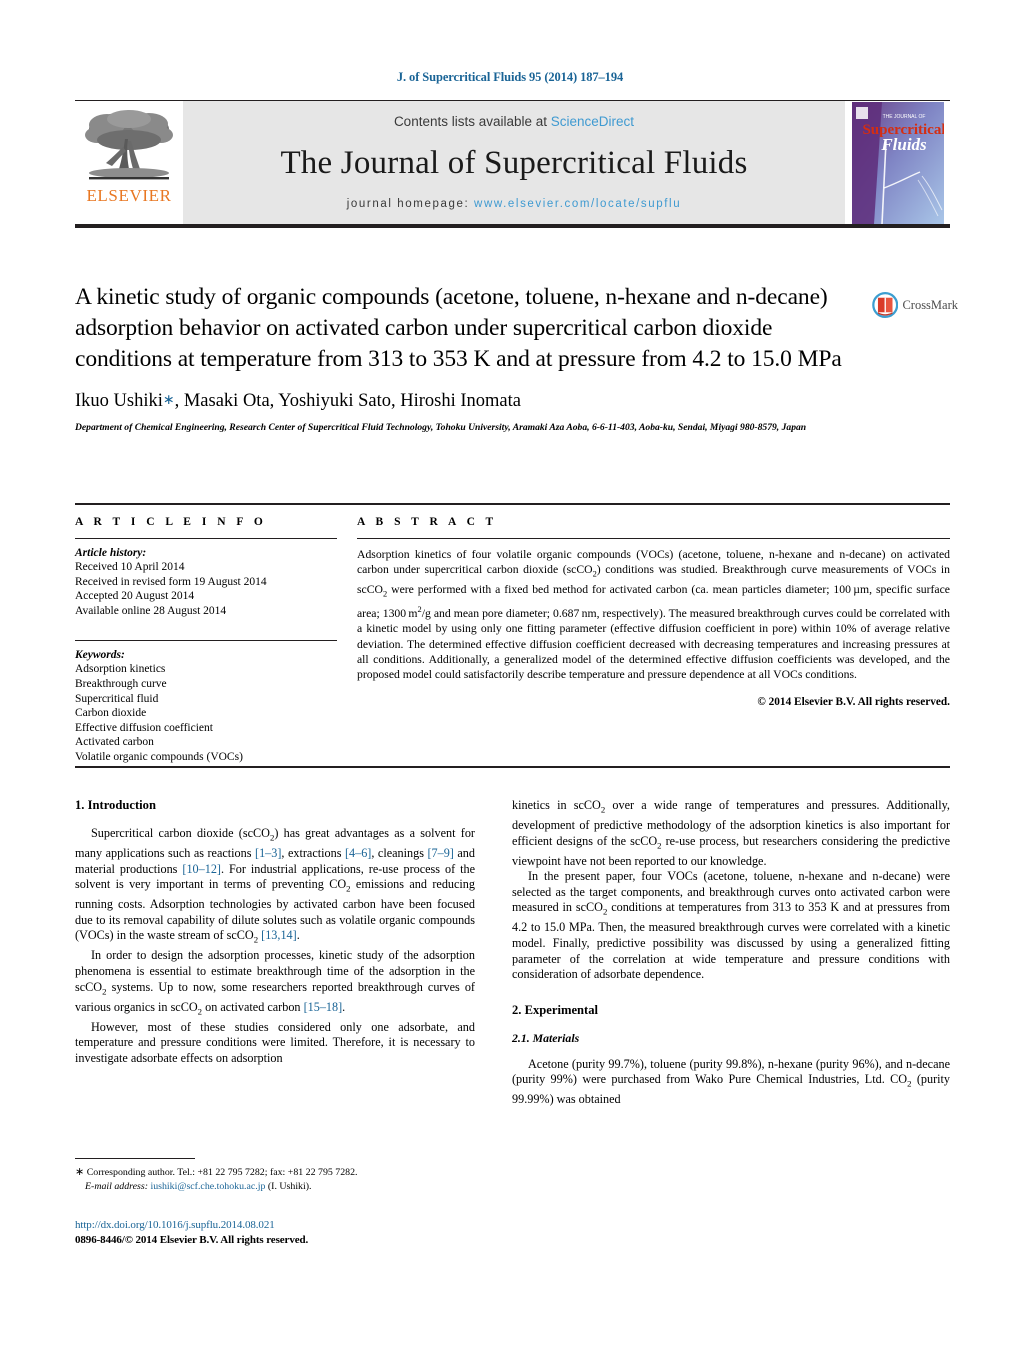 This screenshot has width=1020, height=1351. What do you see at coordinates (903, 117) in the screenshot?
I see `svg-text: THE JOURNAL OF` at bounding box center [903, 117].